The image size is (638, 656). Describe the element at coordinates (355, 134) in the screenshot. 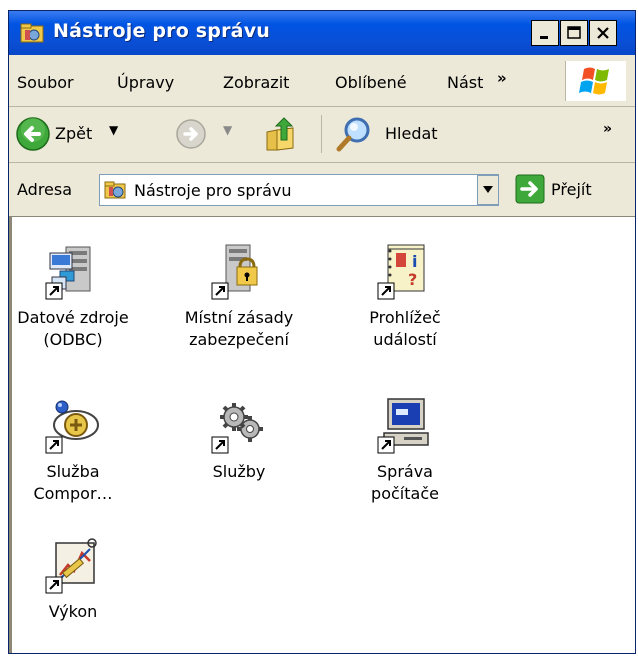

I see `search-icon` at that location.